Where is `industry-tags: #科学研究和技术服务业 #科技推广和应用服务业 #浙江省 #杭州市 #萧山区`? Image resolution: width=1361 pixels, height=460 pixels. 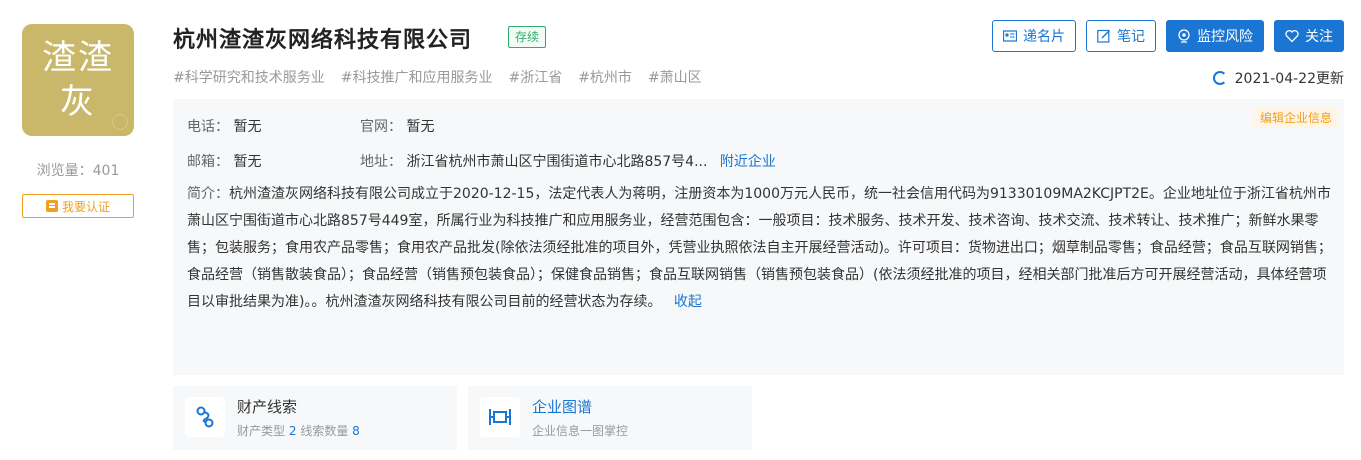
industry-tags: #科学研究和技术服务业 #科技推广和应用服务业 #浙江省 #杭州市 #萧山区 is located at coordinates (437, 77).